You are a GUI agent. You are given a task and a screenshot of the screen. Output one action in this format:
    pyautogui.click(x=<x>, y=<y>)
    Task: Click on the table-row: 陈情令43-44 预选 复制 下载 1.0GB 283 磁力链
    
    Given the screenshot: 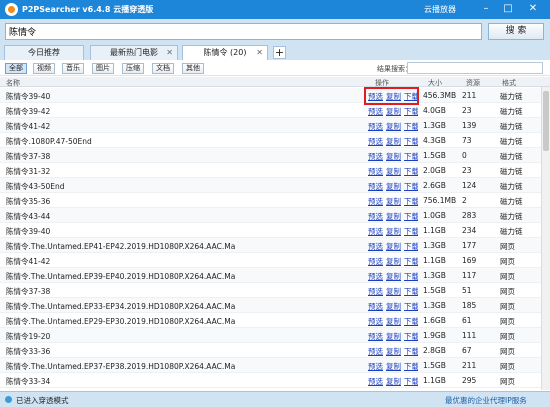 What is the action you would take?
    pyautogui.click(x=275, y=215)
    